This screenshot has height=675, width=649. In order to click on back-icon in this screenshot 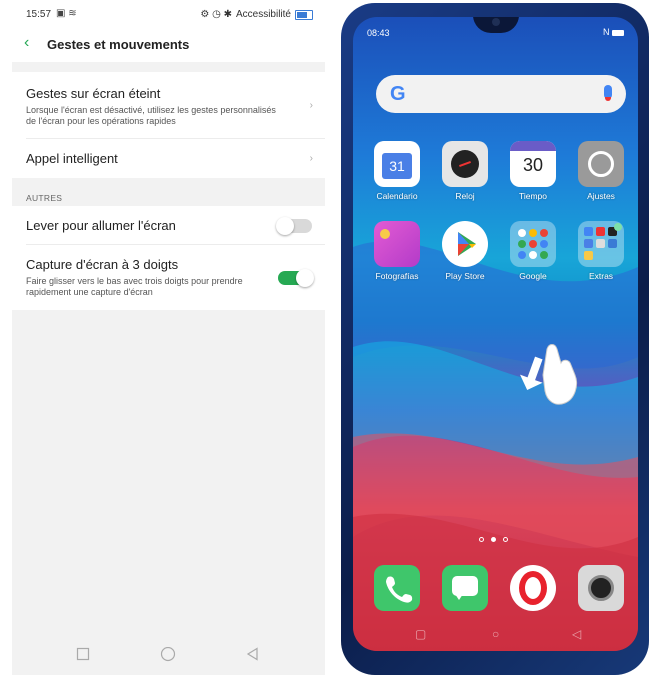, I will do `click(253, 654)`.